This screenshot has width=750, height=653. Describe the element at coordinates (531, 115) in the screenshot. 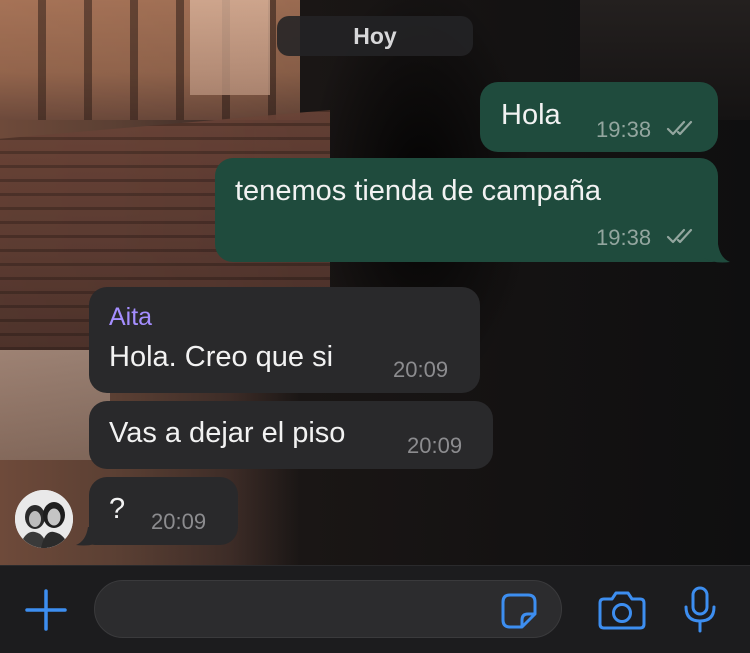

I see `message-text: Hola` at that location.